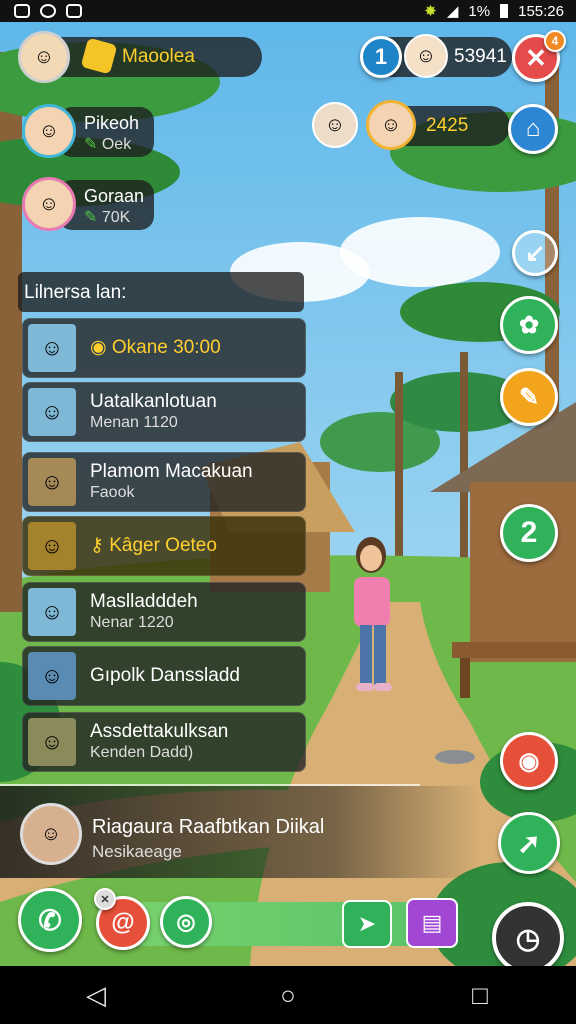 The height and width of the screenshot is (1024, 576). I want to click on player-name: Maoolea, so click(158, 56).